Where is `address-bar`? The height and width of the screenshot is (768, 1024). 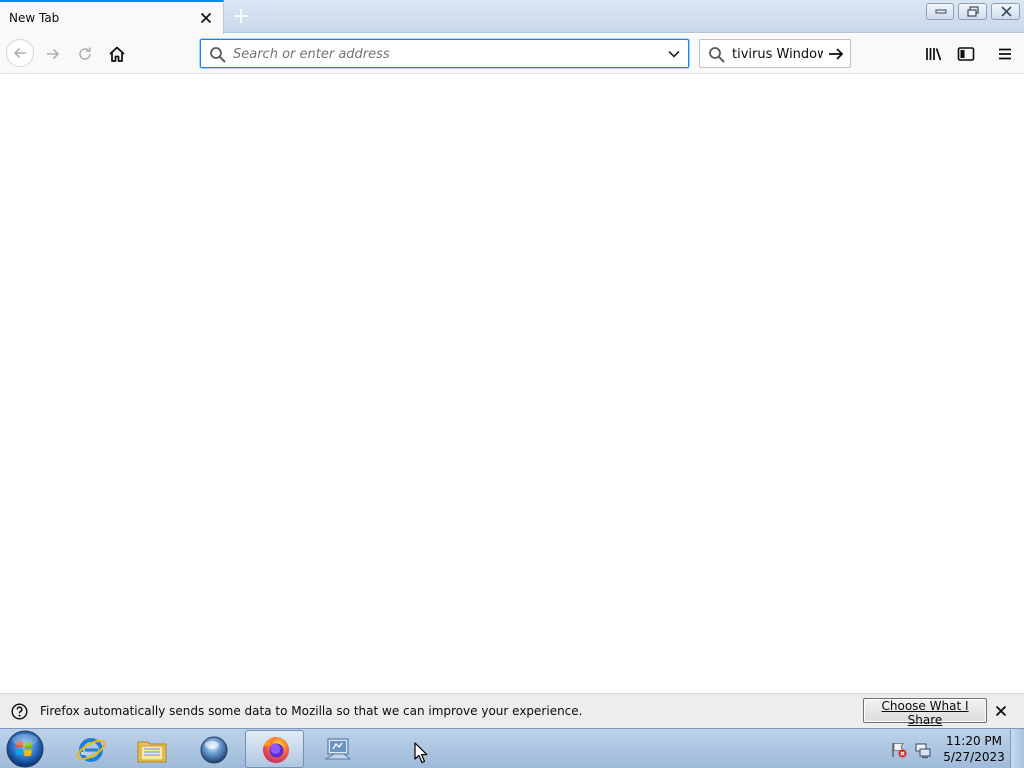 address-bar is located at coordinates (444, 53).